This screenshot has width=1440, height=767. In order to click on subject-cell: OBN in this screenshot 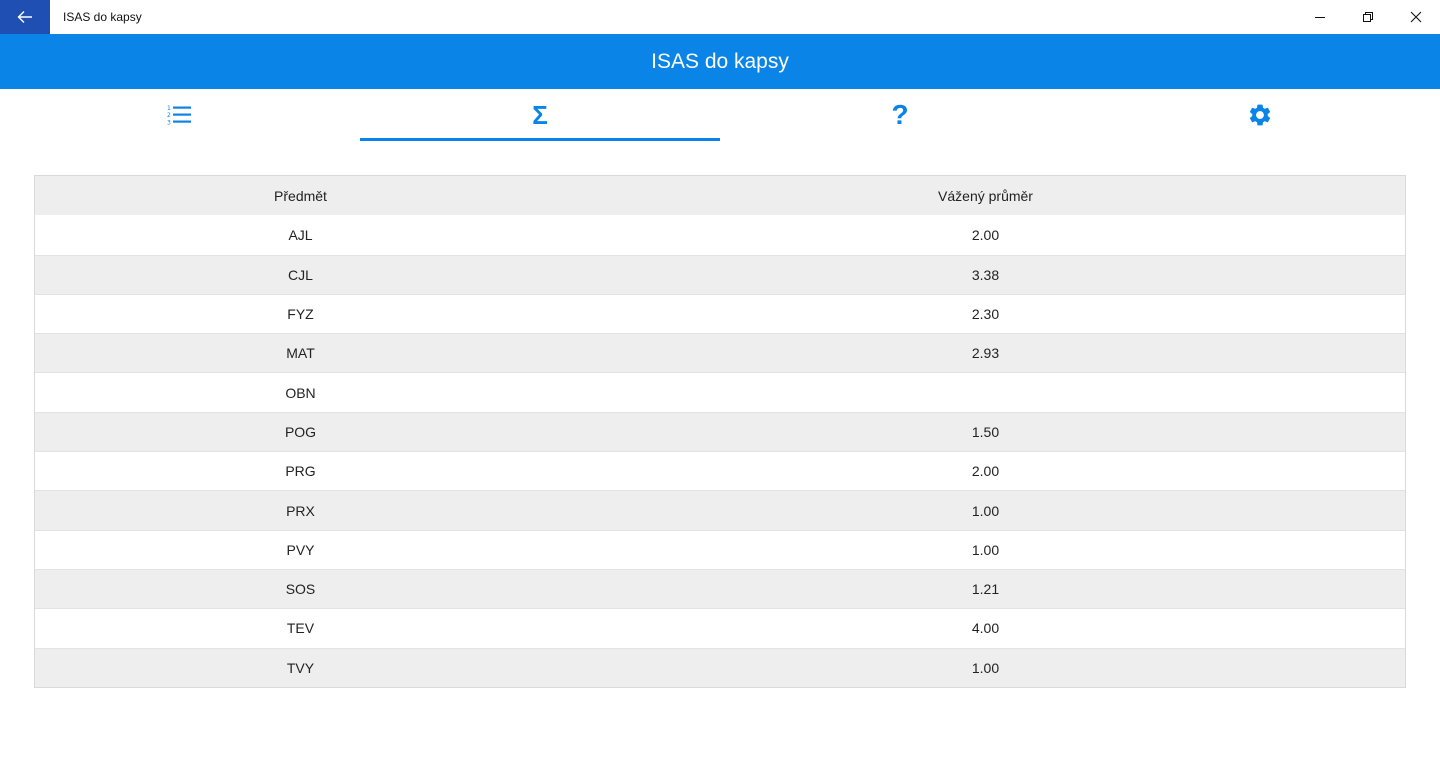, I will do `click(300, 392)`.